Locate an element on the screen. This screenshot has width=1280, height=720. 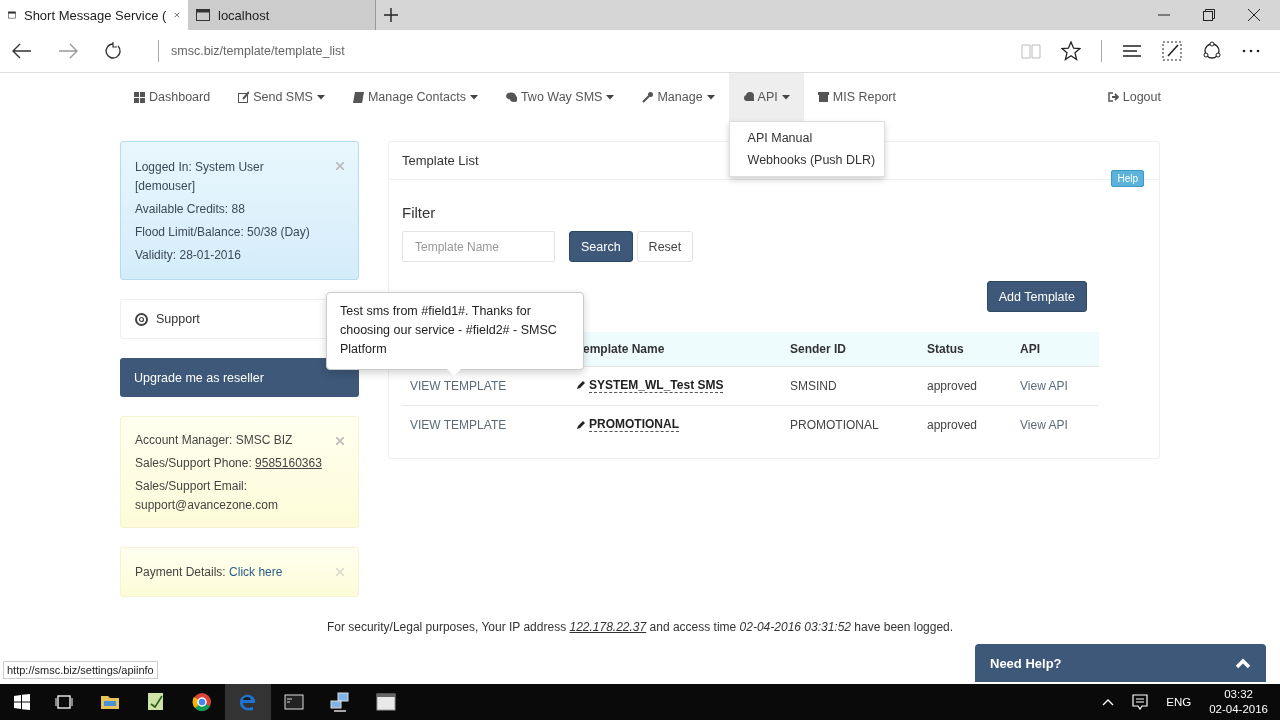
column-header: API is located at coordinates (1059, 349).